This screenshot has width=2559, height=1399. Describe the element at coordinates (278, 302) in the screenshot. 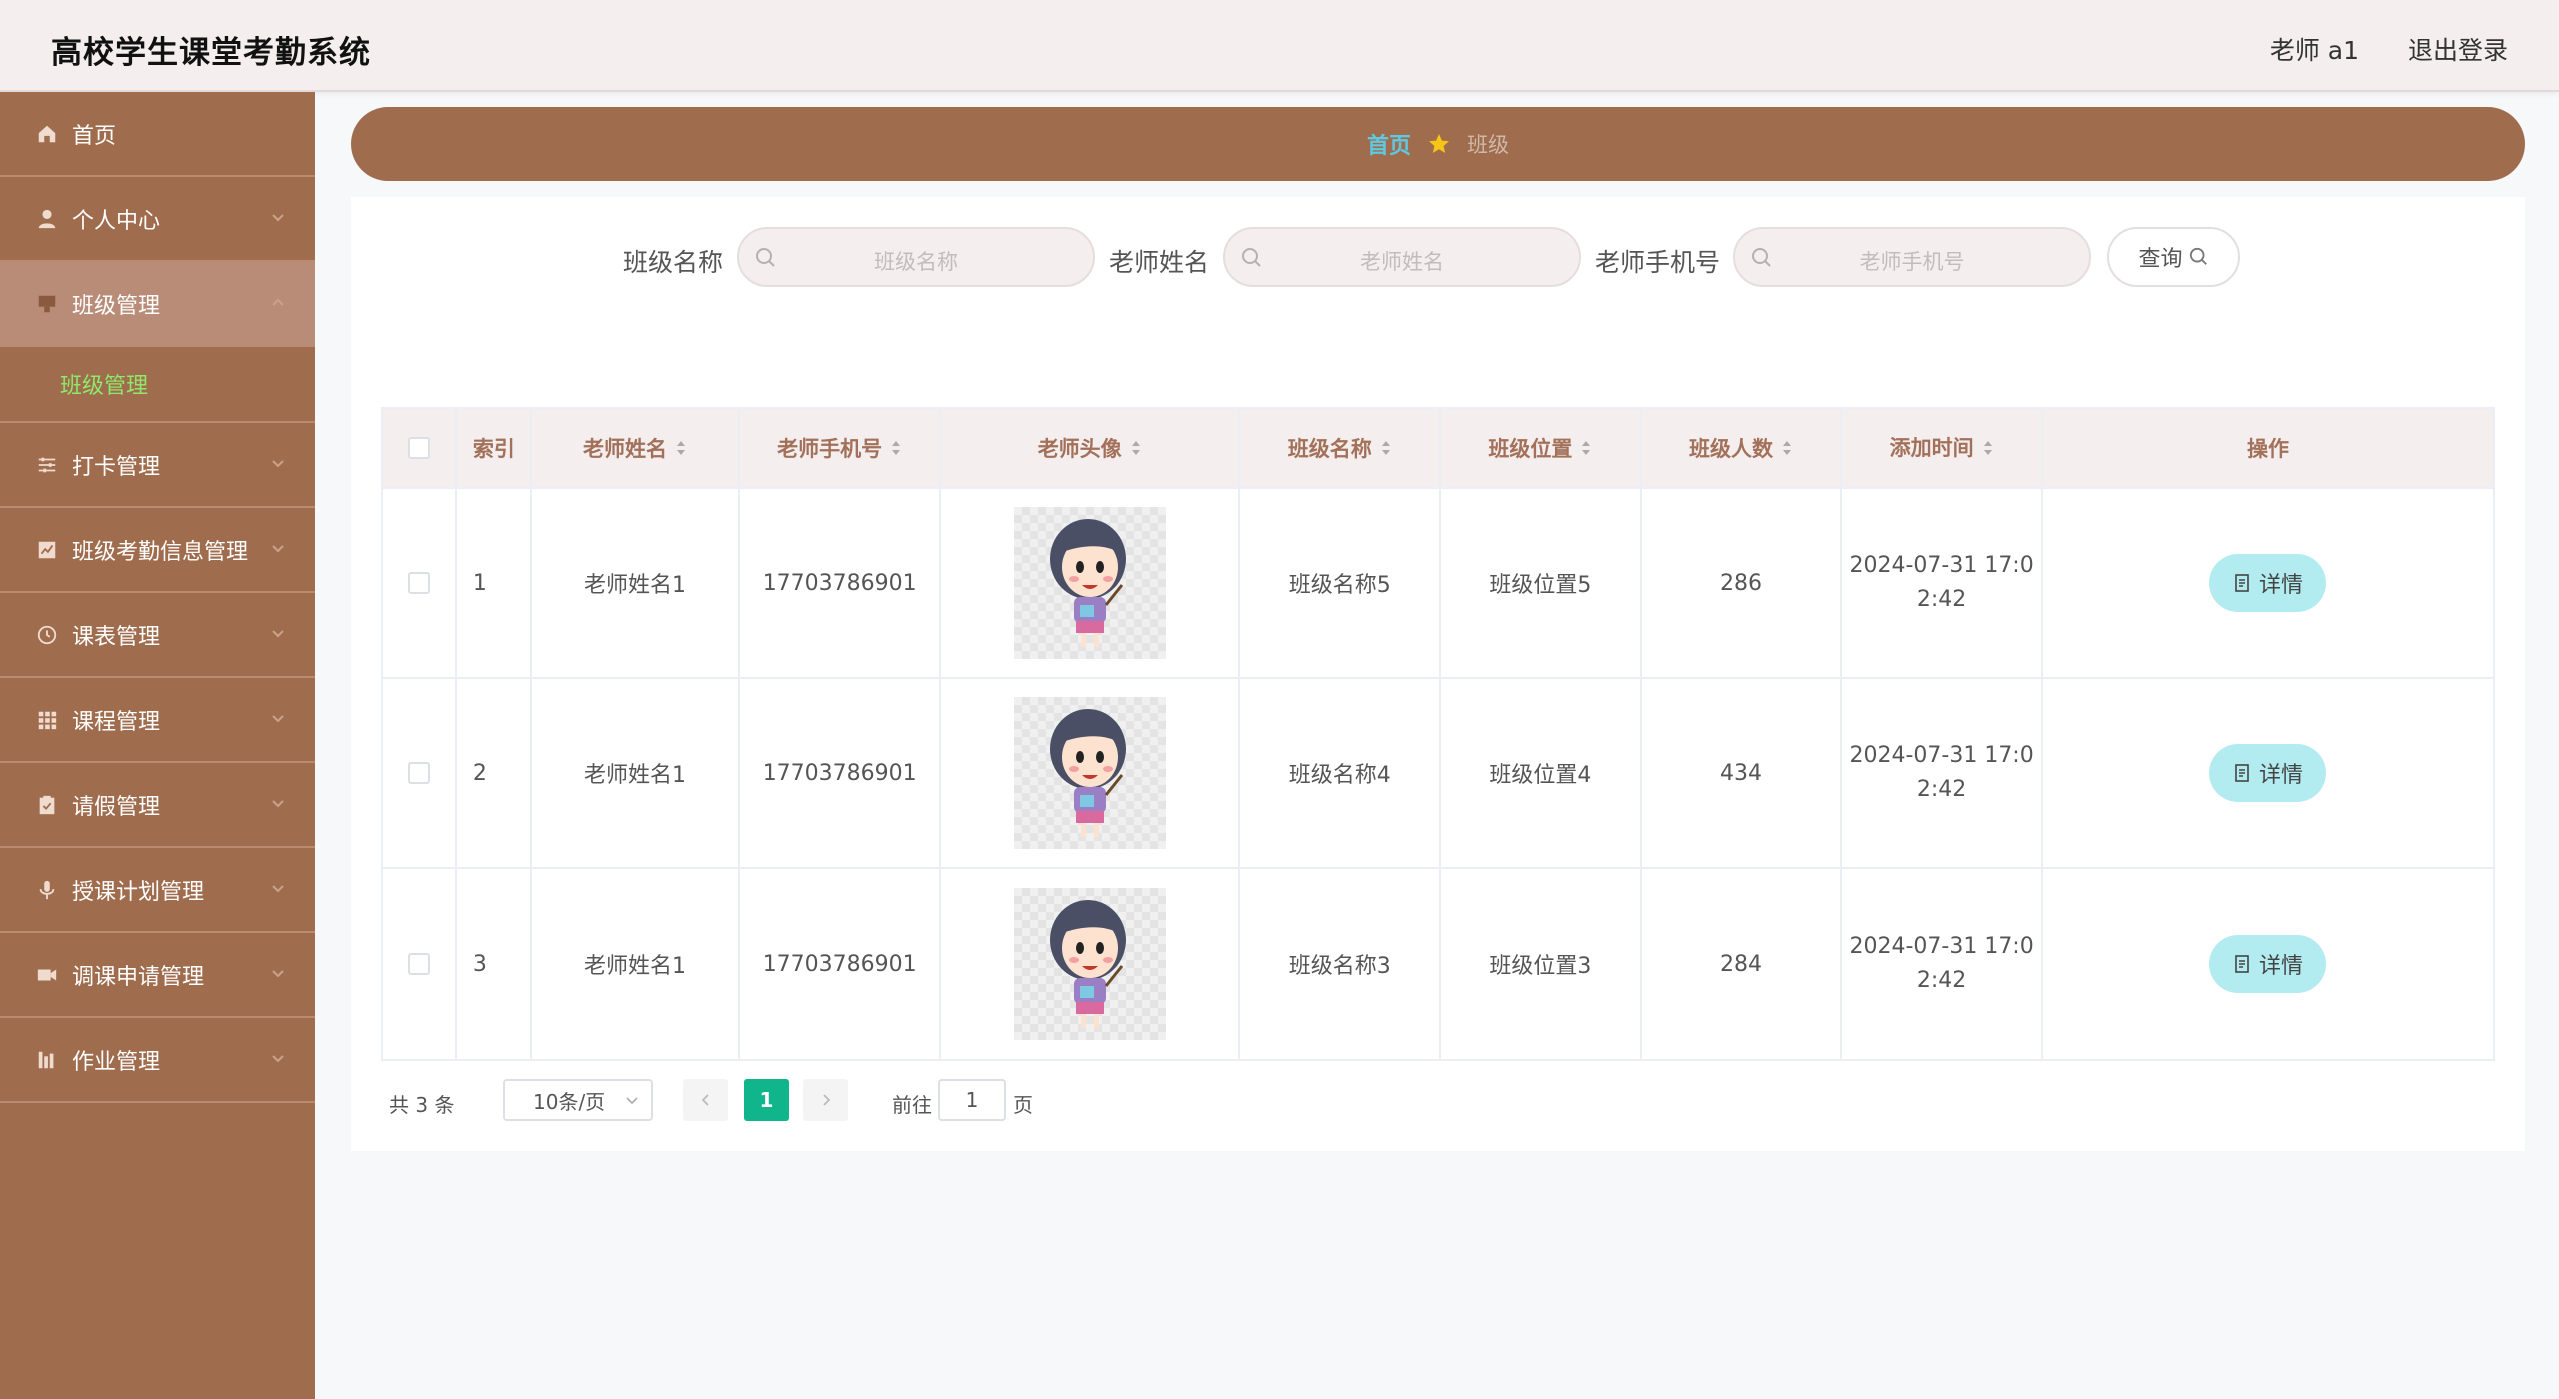

I see `chevron-up-icon` at that location.